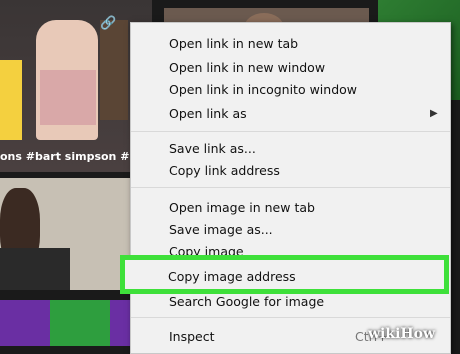 This screenshot has height=354, width=460. What do you see at coordinates (232, 276) in the screenshot?
I see `menu-item-label: Copy image address` at bounding box center [232, 276].